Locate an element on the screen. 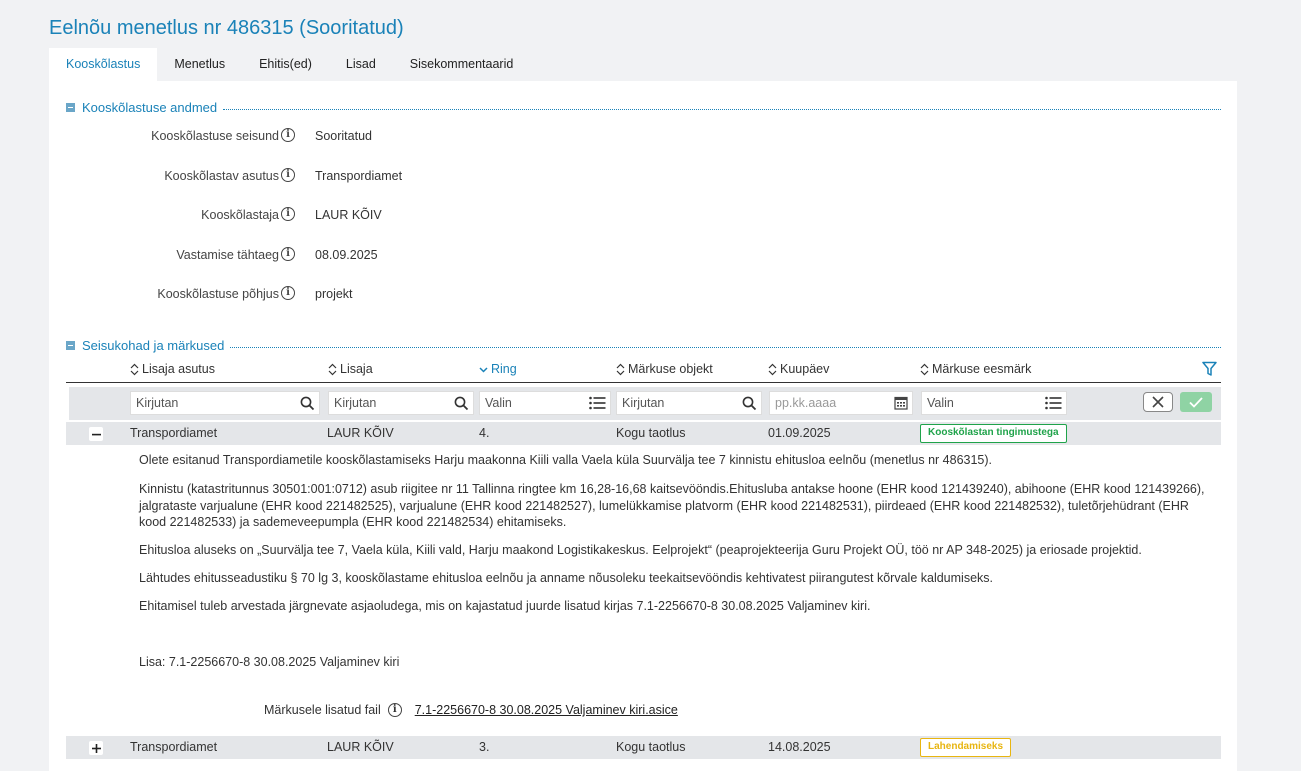  field-pohjus: Kooskõlastuse põhjus i projekt is located at coordinates (349, 294).